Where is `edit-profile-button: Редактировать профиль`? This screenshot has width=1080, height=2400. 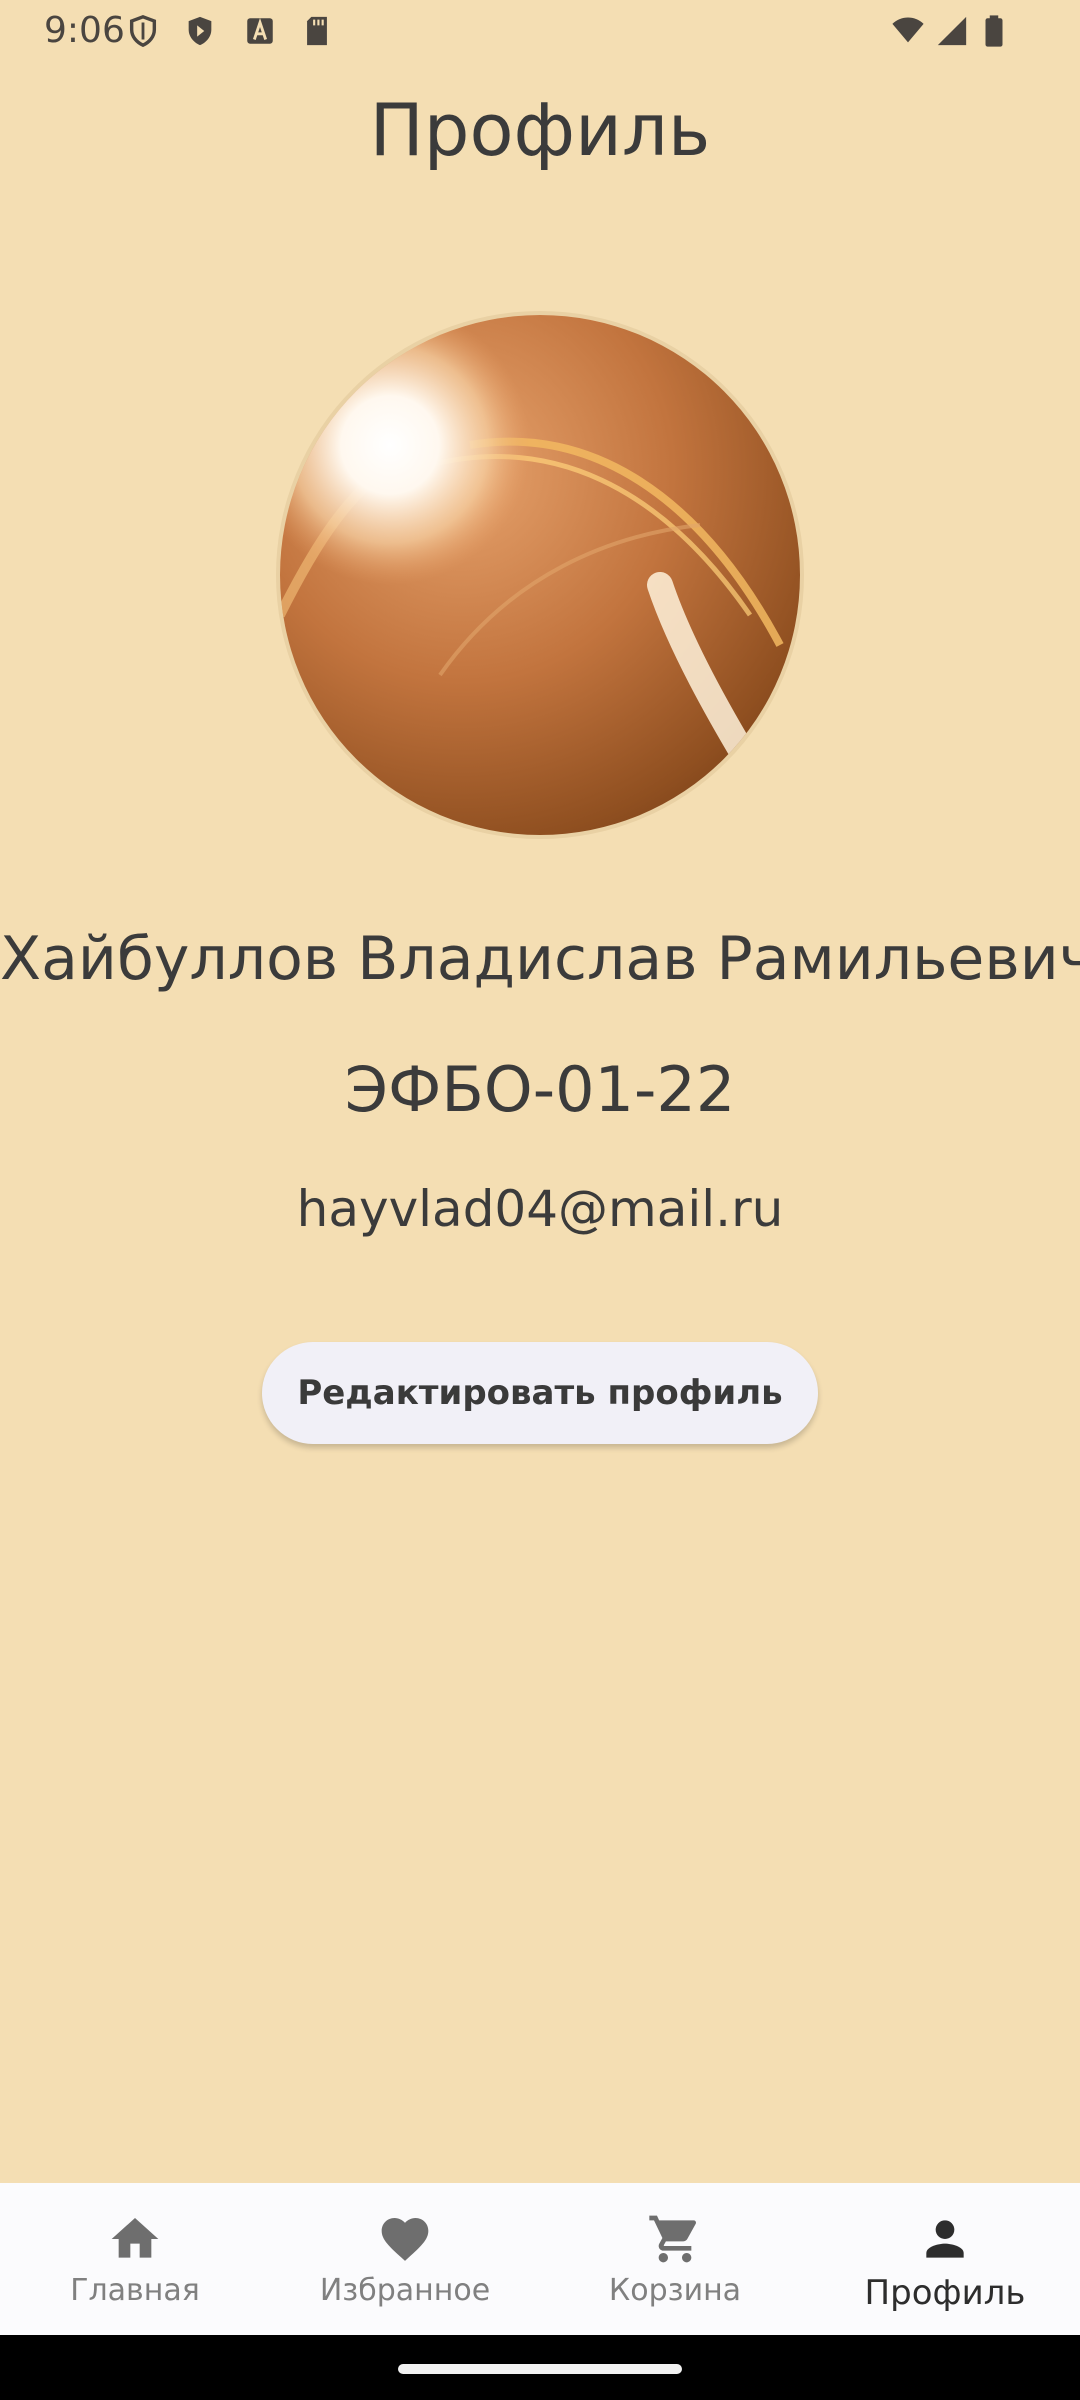
edit-profile-button: Редактировать профиль is located at coordinates (540, 1393).